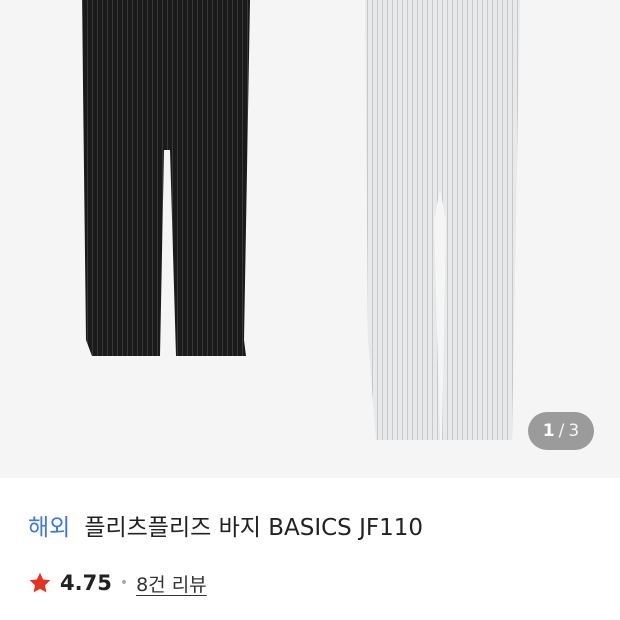  What do you see at coordinates (40, 582) in the screenshot?
I see `star-icon` at bounding box center [40, 582].